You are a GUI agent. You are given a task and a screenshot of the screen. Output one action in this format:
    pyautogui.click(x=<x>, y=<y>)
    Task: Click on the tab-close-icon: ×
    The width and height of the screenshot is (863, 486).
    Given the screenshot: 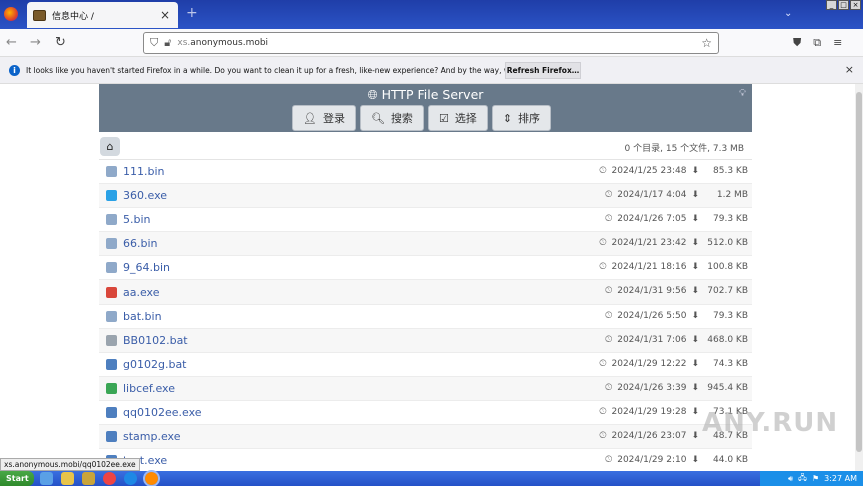 What is the action you would take?
    pyautogui.click(x=165, y=15)
    